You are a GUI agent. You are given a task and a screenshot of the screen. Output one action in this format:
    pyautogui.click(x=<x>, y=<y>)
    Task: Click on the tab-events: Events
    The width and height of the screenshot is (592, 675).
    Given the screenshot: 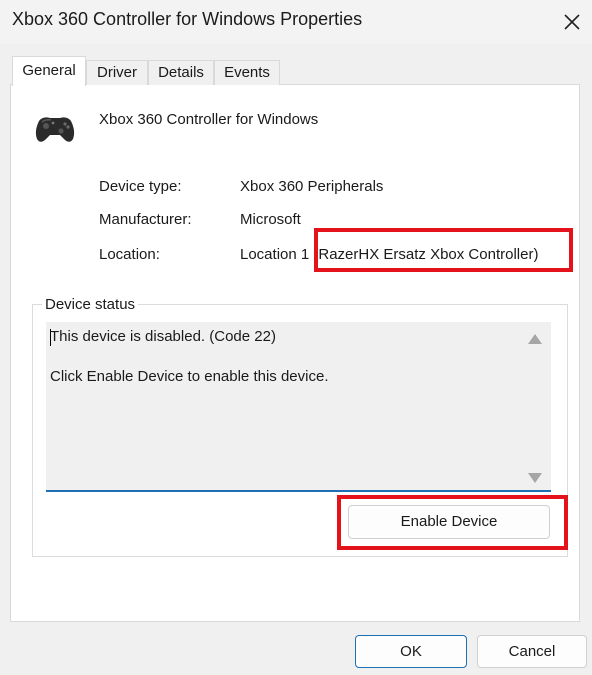 What is the action you would take?
    pyautogui.click(x=247, y=72)
    